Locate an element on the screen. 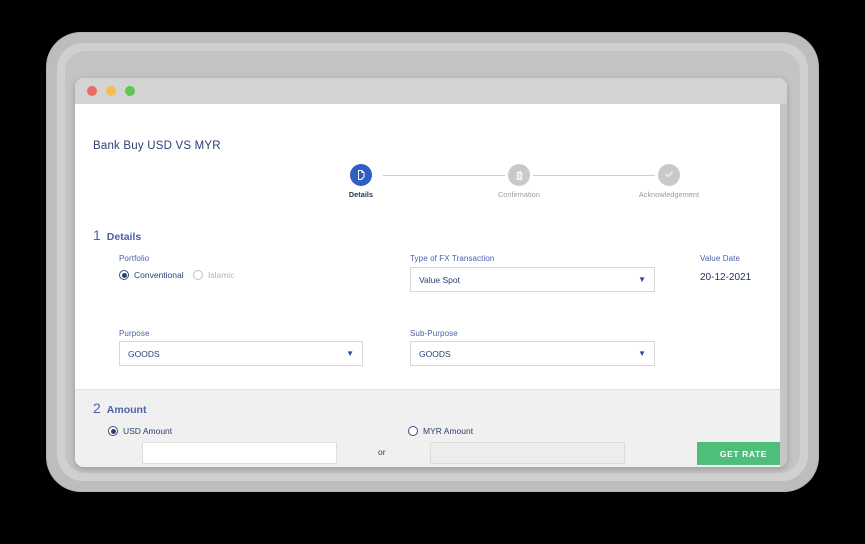 The width and height of the screenshot is (865, 544). radio-label-usd-amount: USD Amount is located at coordinates (148, 431).